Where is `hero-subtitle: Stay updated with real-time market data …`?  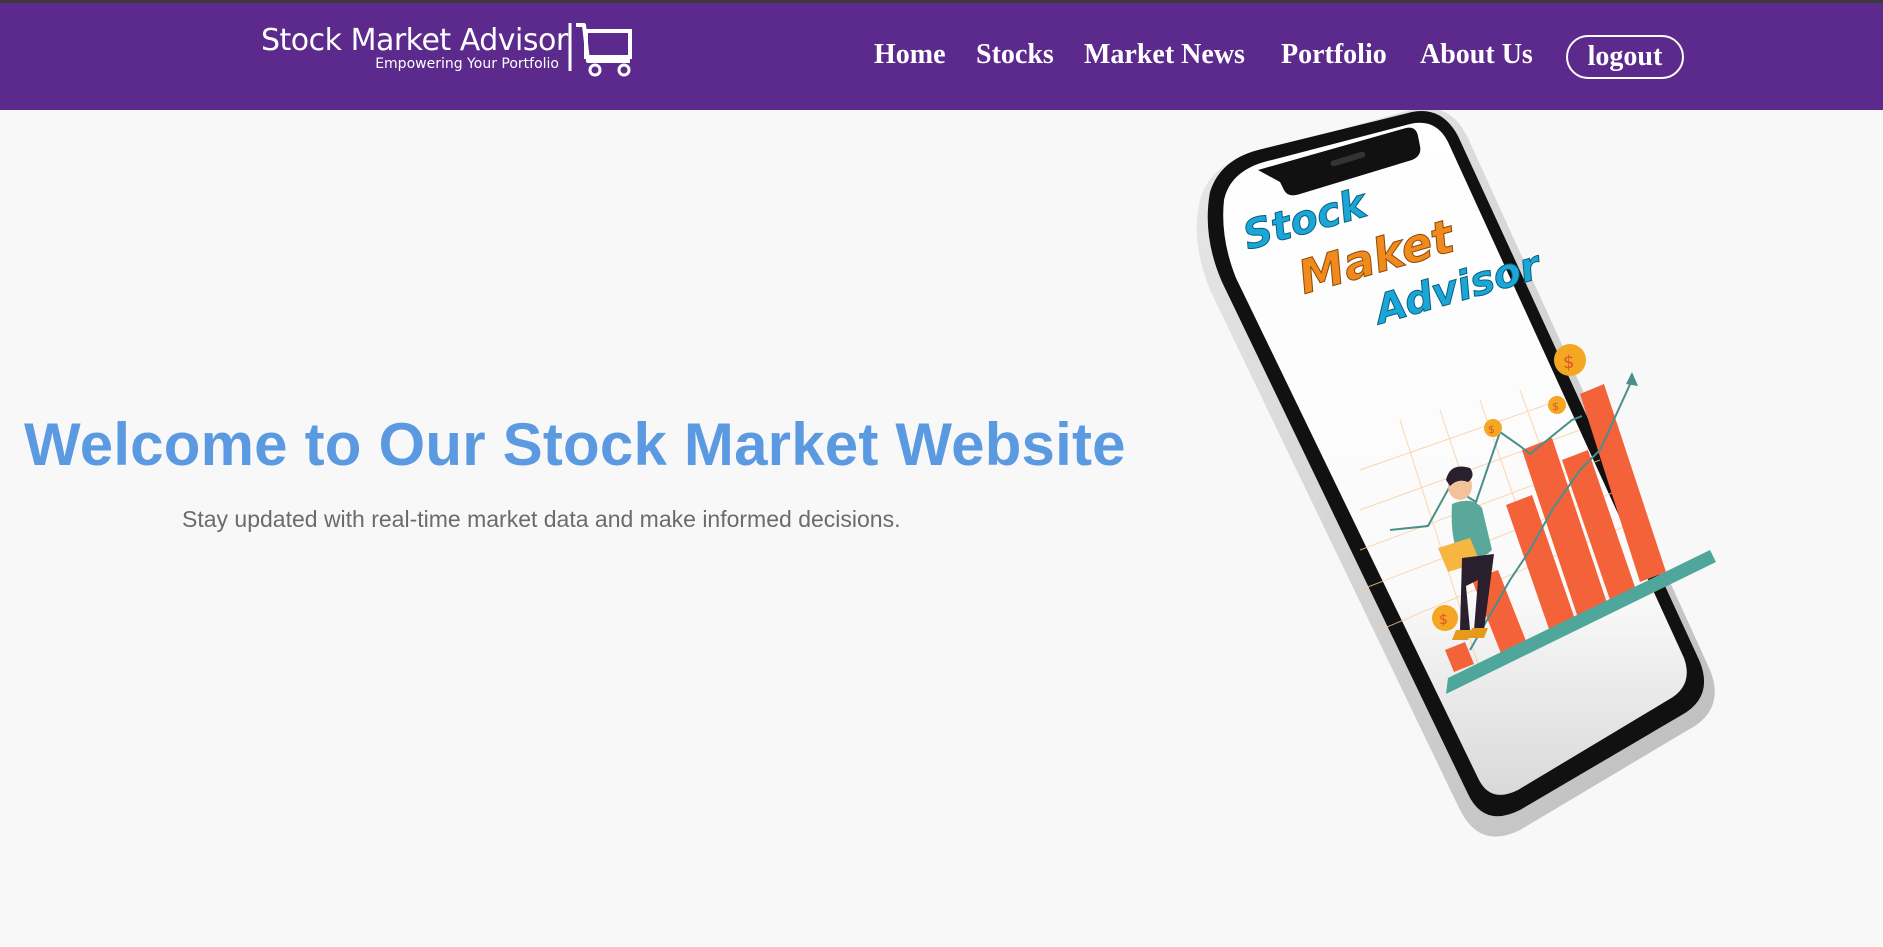
hero-subtitle: Stay updated with real-time market data … is located at coordinates (541, 519).